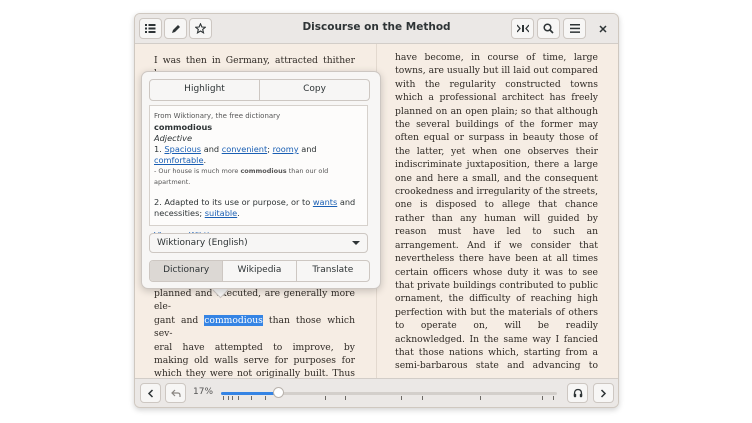  I want to click on dictionary-select-value: Wiktionary (English), so click(202, 243).